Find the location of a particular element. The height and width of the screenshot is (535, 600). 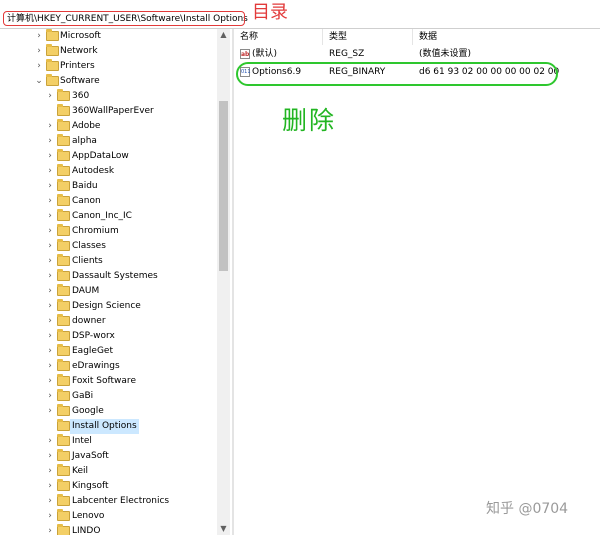

tree-item-label: Foxit Software is located at coordinates (104, 381).